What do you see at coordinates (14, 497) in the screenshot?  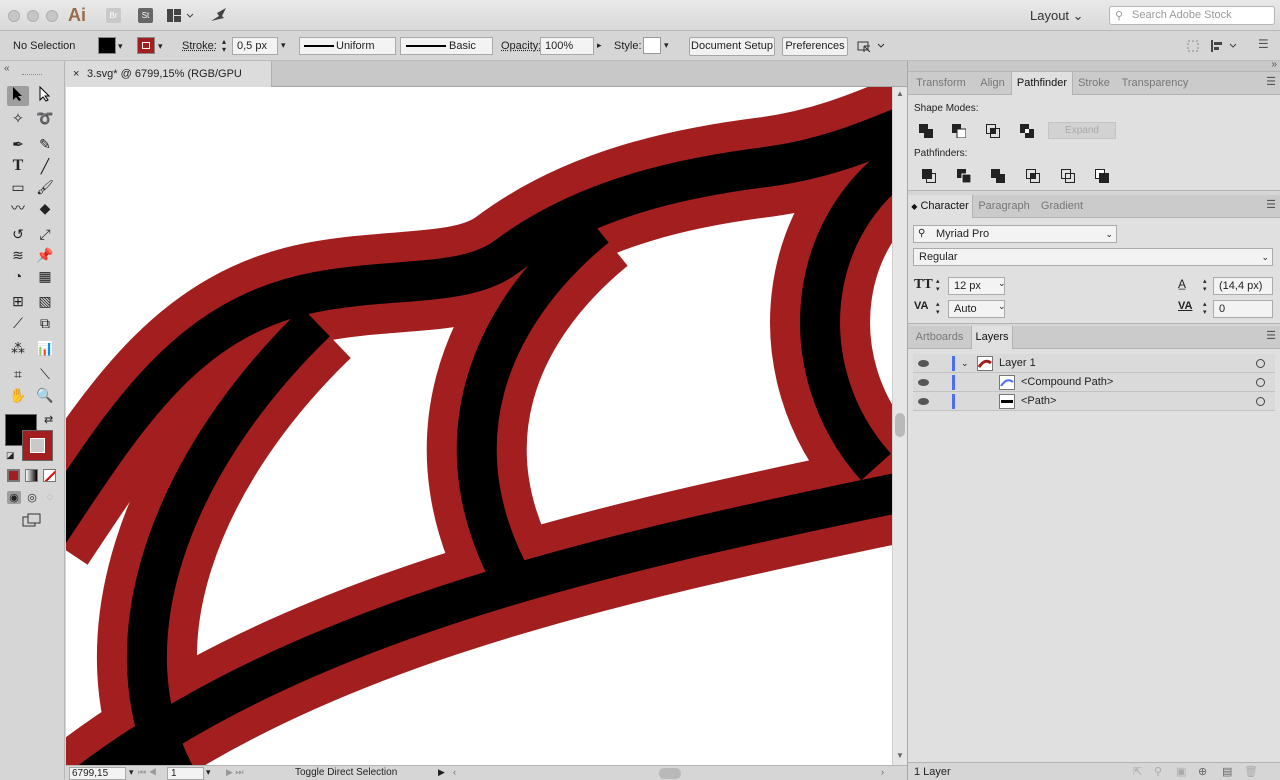 I see `draw-normal-icon: ◉` at bounding box center [14, 497].